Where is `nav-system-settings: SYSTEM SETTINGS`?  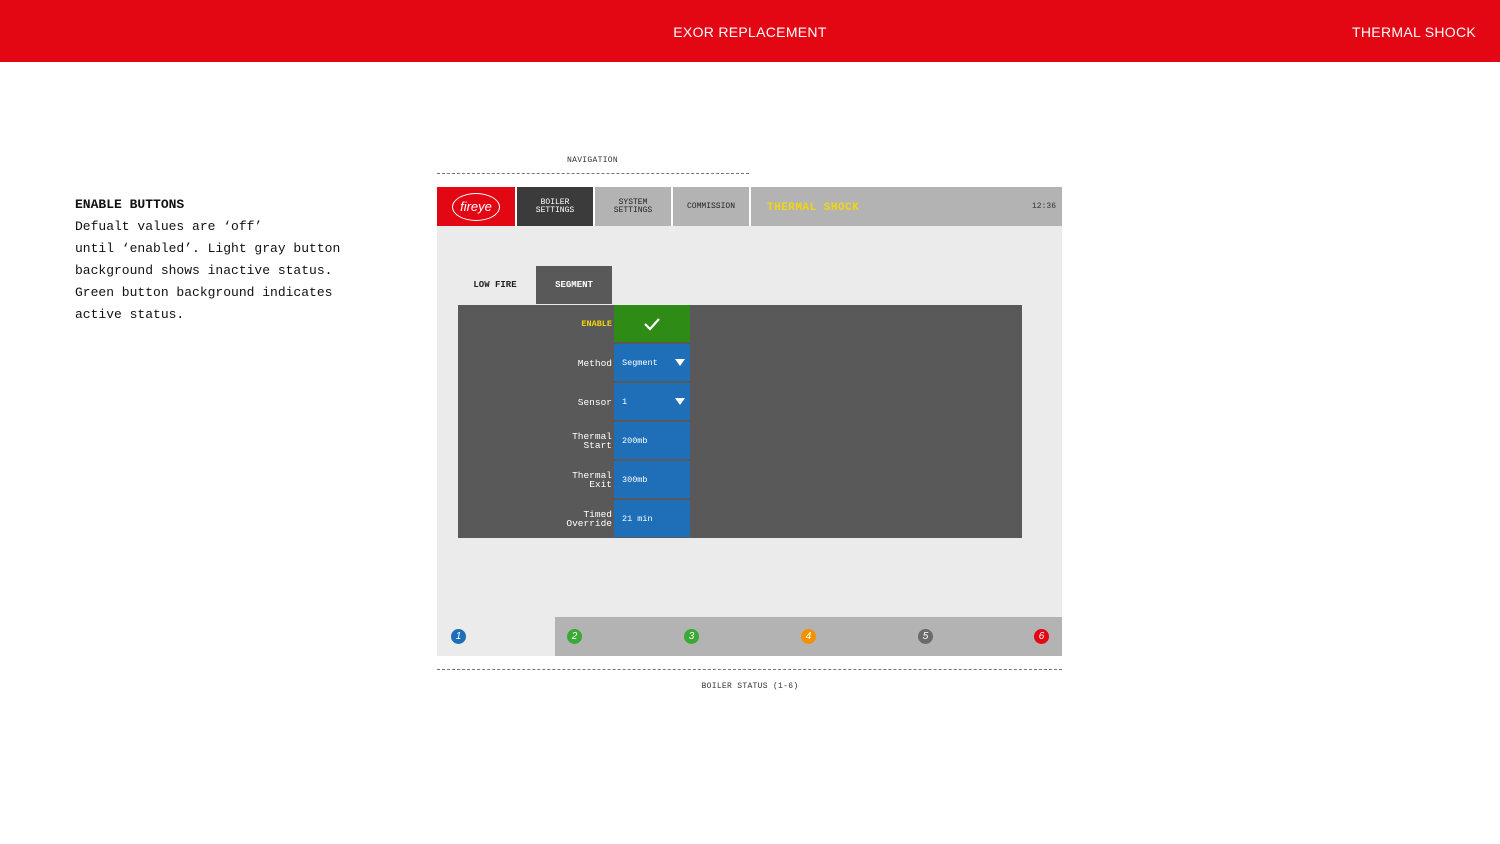
nav-system-settings: SYSTEM SETTINGS is located at coordinates (633, 206).